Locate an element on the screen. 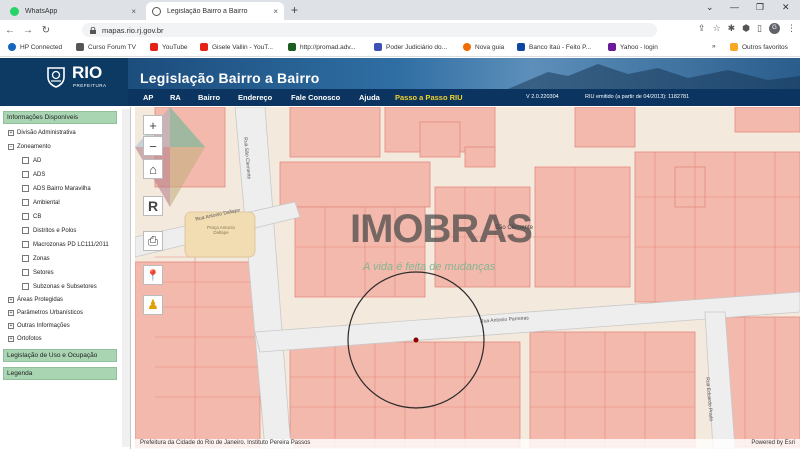 This screenshot has width=800, height=449. layer-checkbox-item: AD is located at coordinates (31, 160).